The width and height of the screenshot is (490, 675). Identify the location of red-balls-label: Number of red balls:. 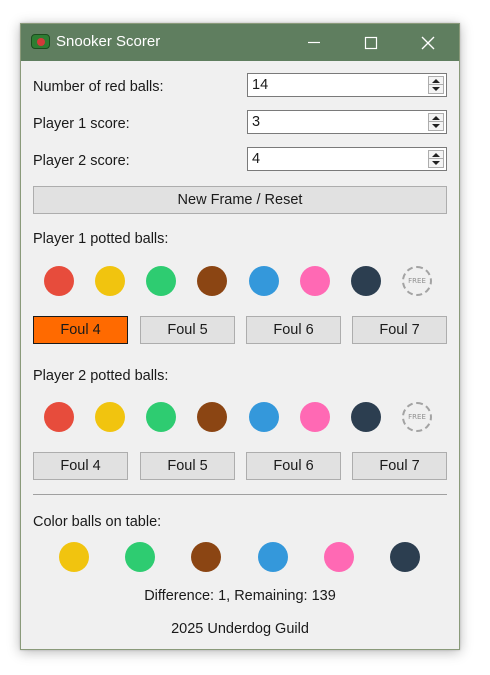
(98, 87).